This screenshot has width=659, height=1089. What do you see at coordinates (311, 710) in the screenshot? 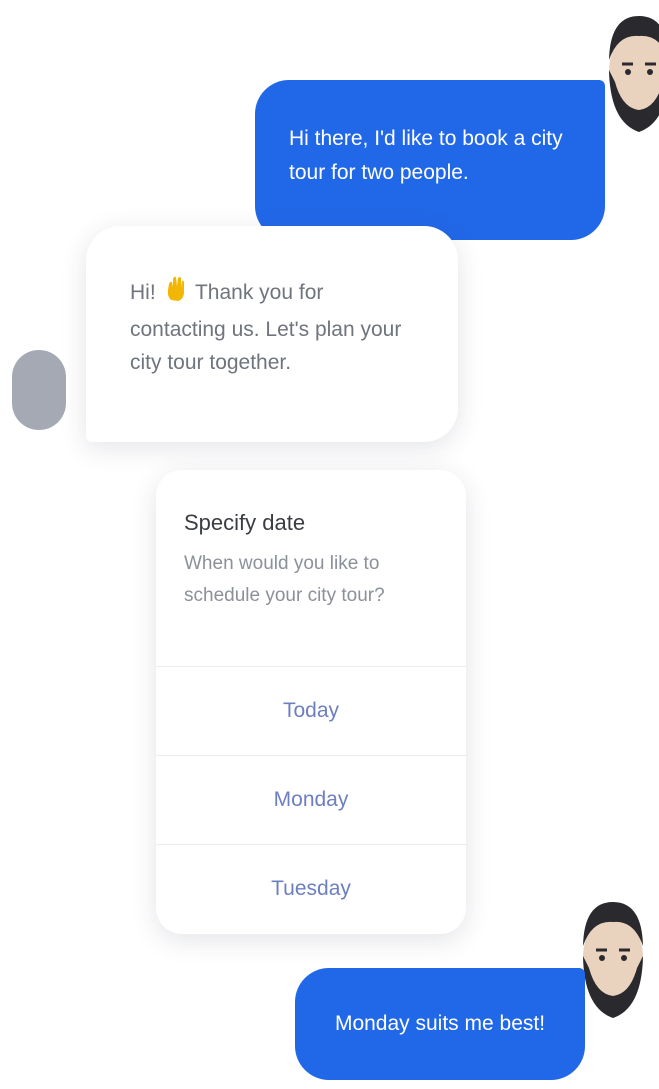
I see `option-today-button: Today` at bounding box center [311, 710].